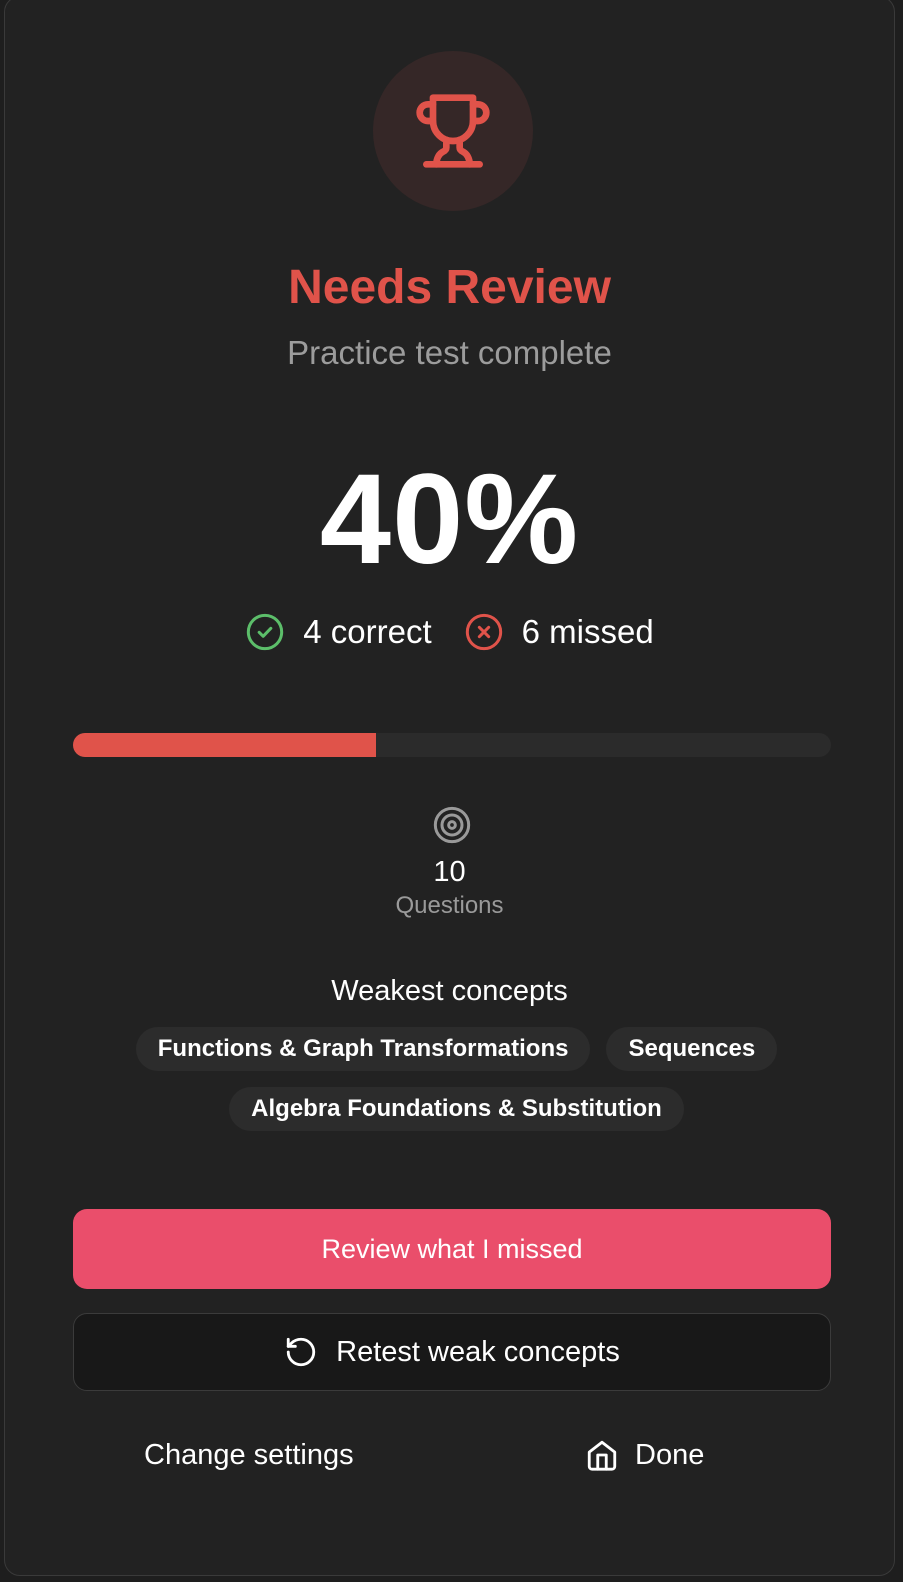 The height and width of the screenshot is (1582, 903). I want to click on correct-stat: 4 correct, so click(338, 632).